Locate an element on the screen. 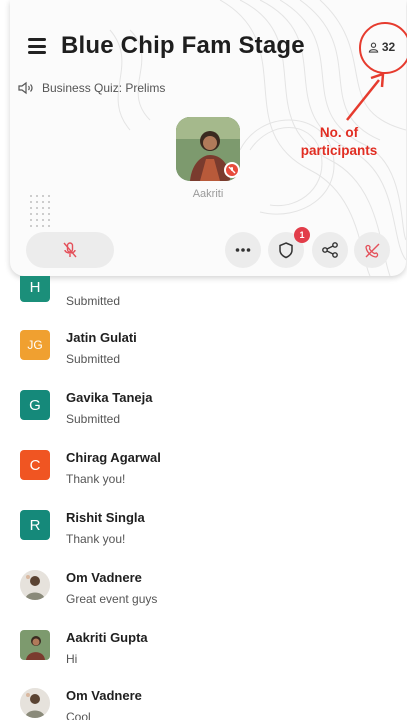 The image size is (407, 720). avatar-initial: R is located at coordinates (35, 525).